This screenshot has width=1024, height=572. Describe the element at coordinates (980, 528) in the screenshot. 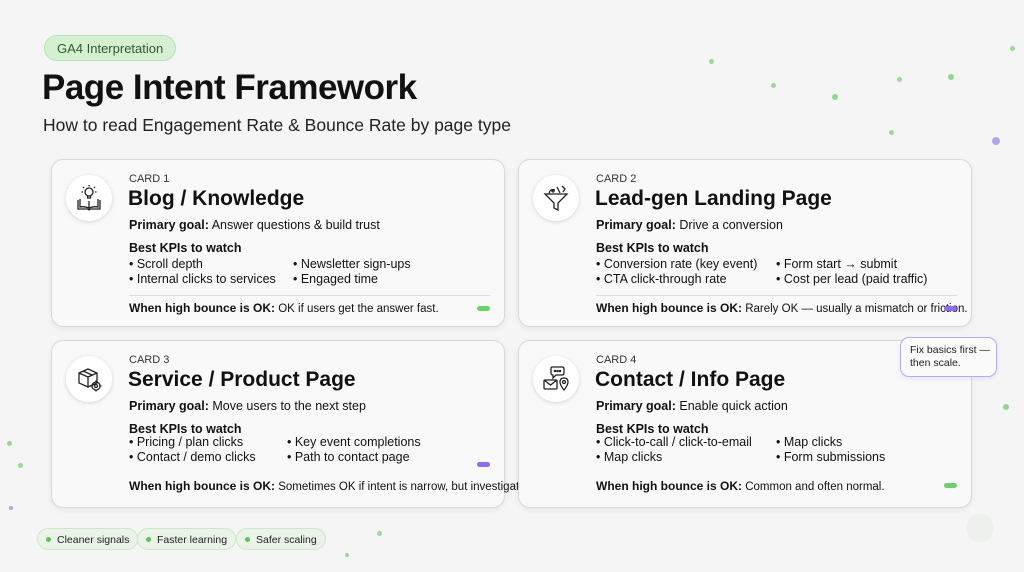

I see `decor-sparkle` at that location.